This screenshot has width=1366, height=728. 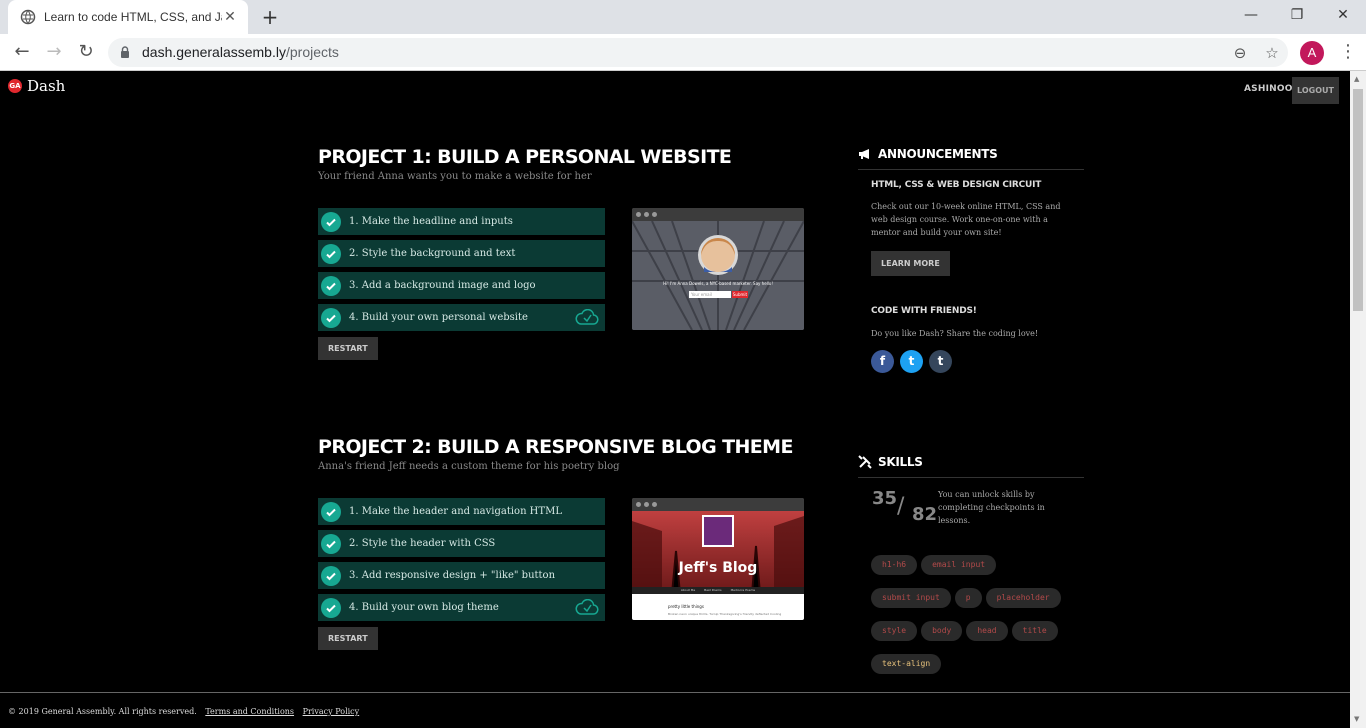 I want to click on preview-blog-nav: About Me Best Poems Mediocre Poems, so click(x=718, y=590).